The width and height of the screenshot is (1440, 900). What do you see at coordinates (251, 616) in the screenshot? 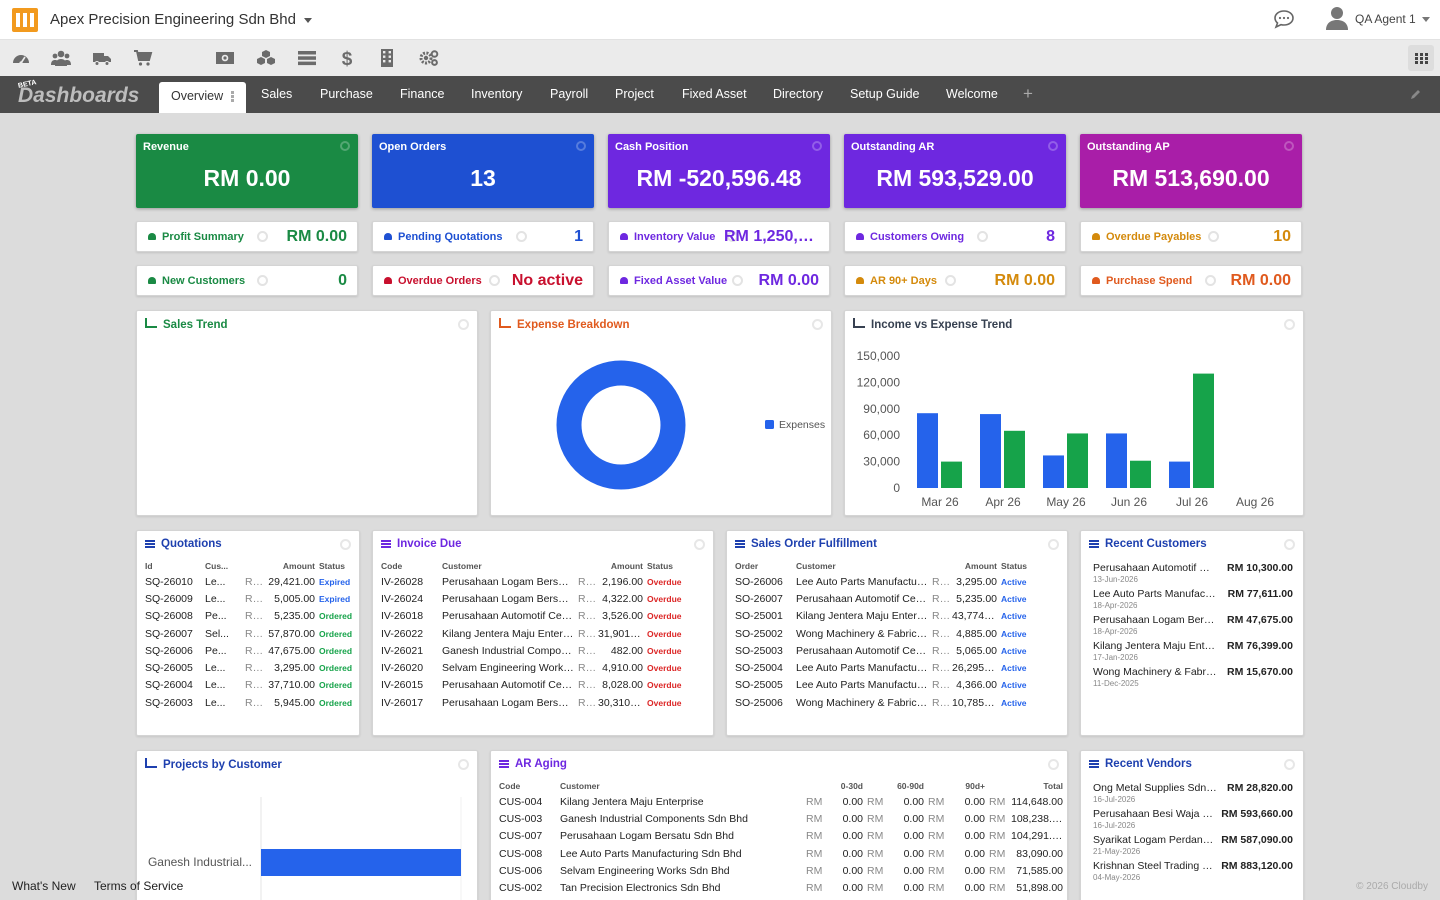
I see `table-row: SQ-26008 Pe... RM 5,235.00 Ordered` at bounding box center [251, 616].